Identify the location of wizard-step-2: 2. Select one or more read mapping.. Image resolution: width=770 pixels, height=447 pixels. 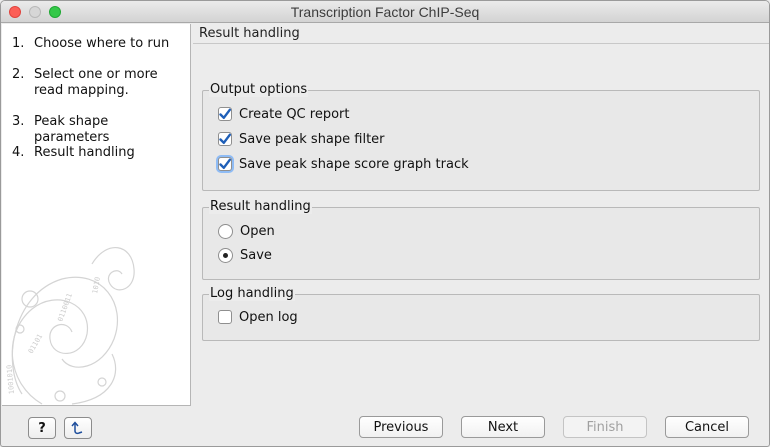
(98, 83).